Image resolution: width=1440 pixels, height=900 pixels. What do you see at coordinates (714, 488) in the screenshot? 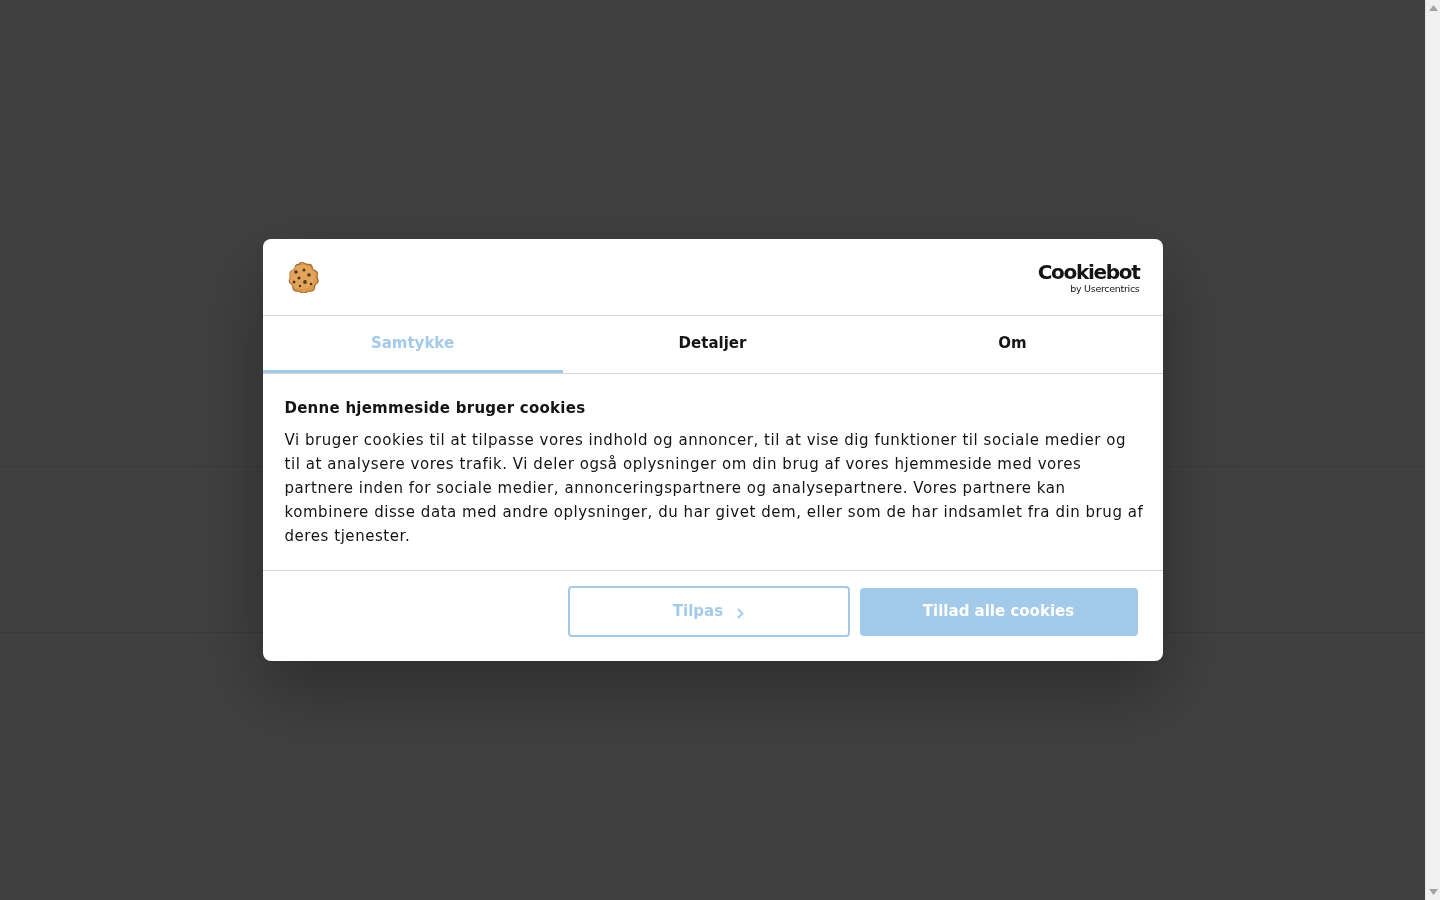
I see `consent-description: Vi bruger cookies til at tilpasse vores indhold og annoncer, til at vise dig funktioner til sociale medier og til at analysere vores trafik. Vi deler også oplysninger om din brug af vores hjemmeside med vores partnere inden for sociale medier, annonceringspartnere og analysepartnere. Vores partnere kan kombinere disse data med andre oplysninger, du har givet dem, eller som de har indsamlet fra din brug af deres tjenester.` at bounding box center [714, 488].